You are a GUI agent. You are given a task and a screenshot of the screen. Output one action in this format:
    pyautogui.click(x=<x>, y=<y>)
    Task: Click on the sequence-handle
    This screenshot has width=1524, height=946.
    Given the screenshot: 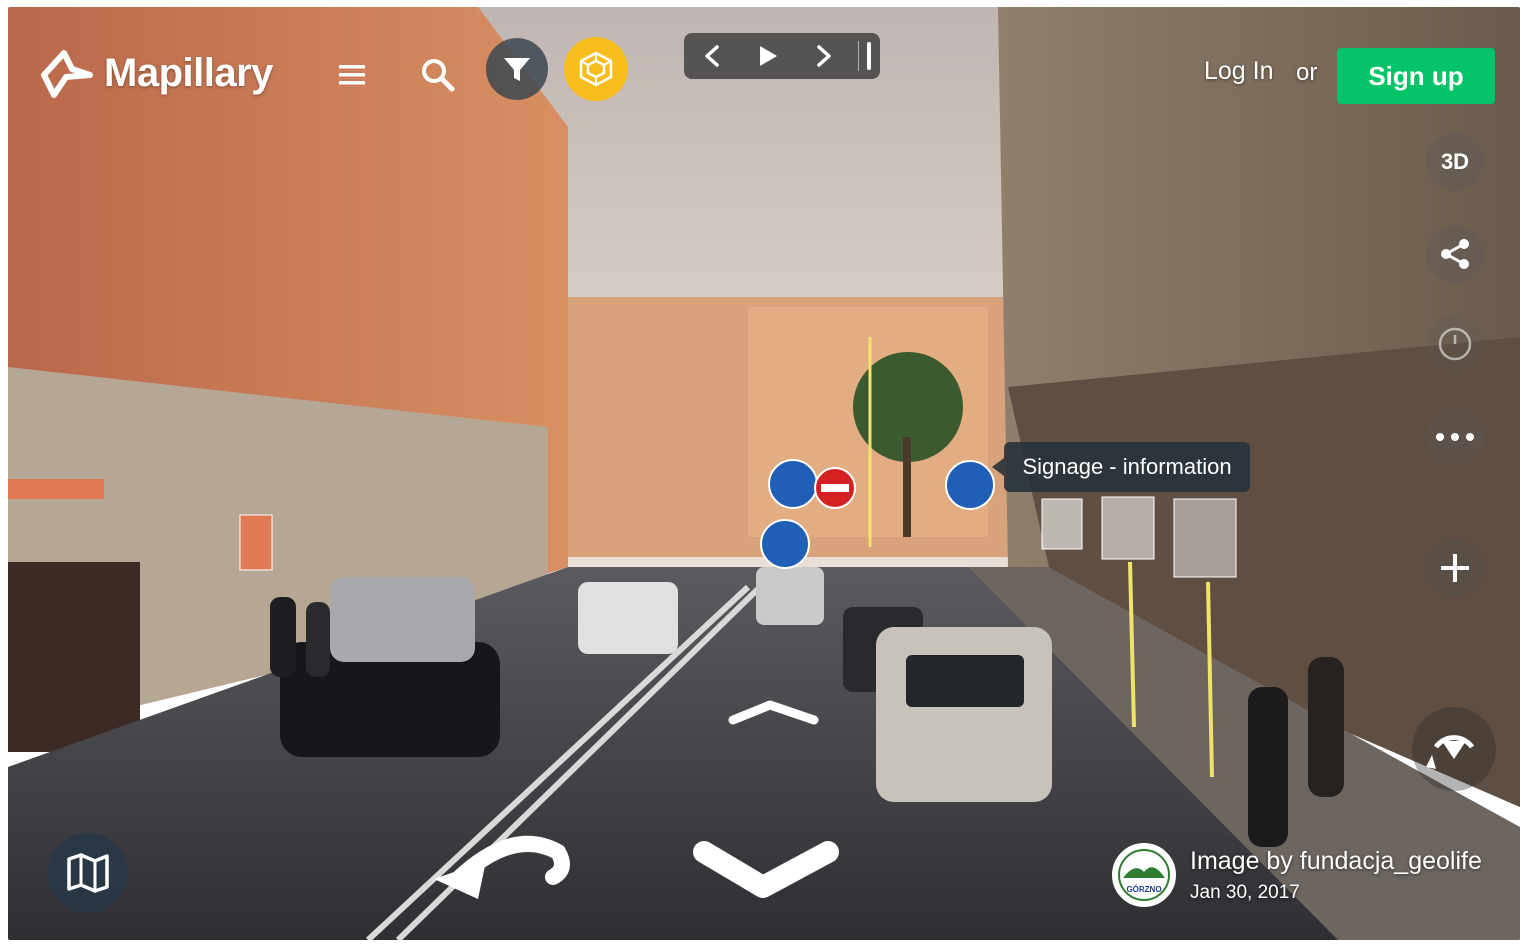 What is the action you would take?
    pyautogui.click(x=869, y=56)
    